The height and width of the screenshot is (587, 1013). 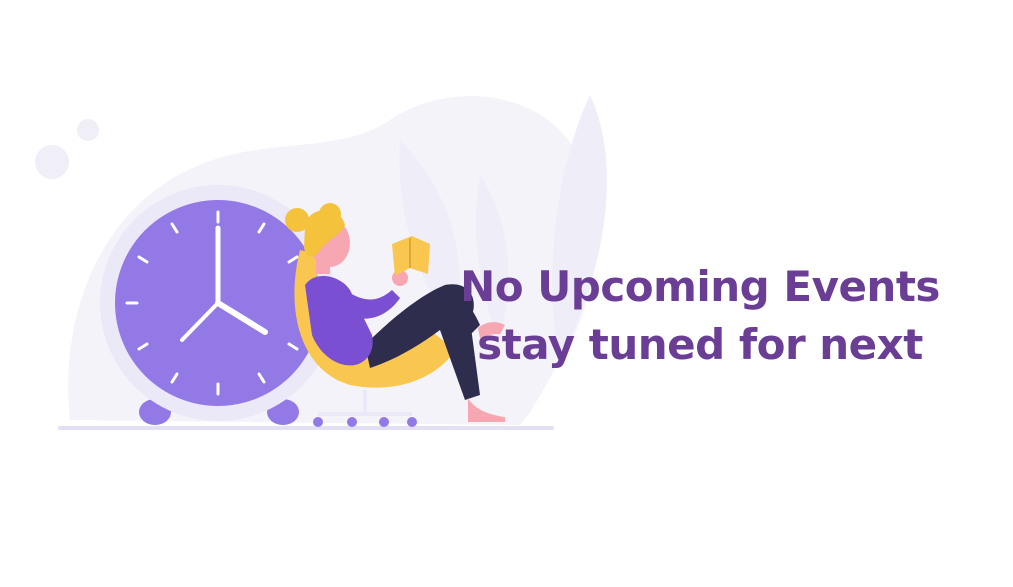 I want to click on empty-state-subtitle: stay tuned for next, so click(x=700, y=344).